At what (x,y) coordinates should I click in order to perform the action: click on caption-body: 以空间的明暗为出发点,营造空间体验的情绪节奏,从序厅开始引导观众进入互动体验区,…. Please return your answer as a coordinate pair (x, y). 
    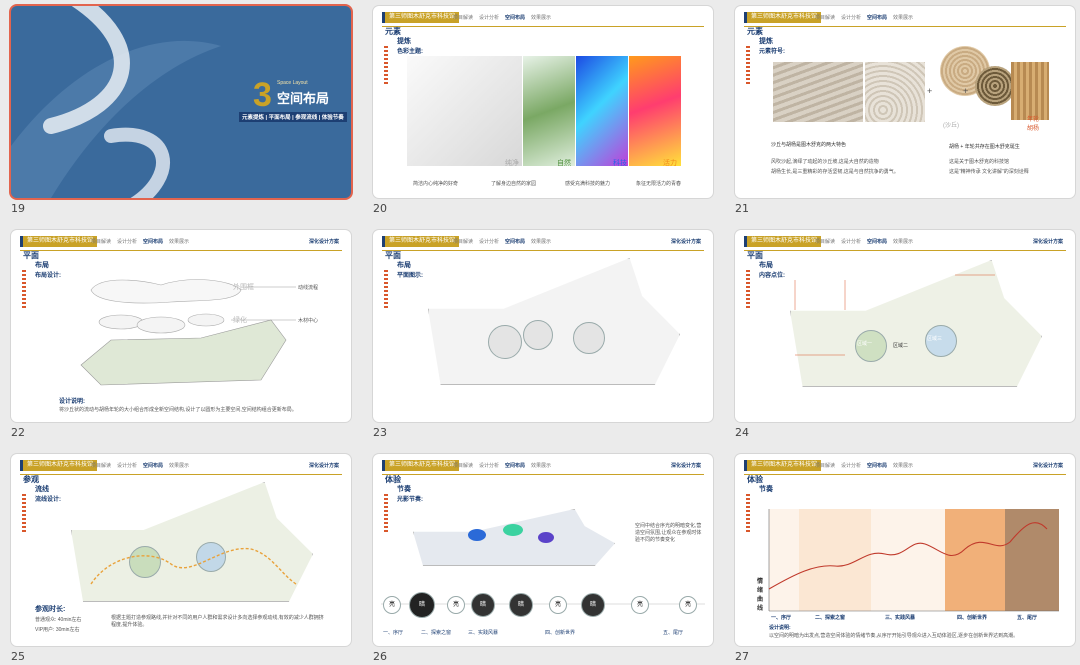
    Looking at the image, I should click on (894, 636).